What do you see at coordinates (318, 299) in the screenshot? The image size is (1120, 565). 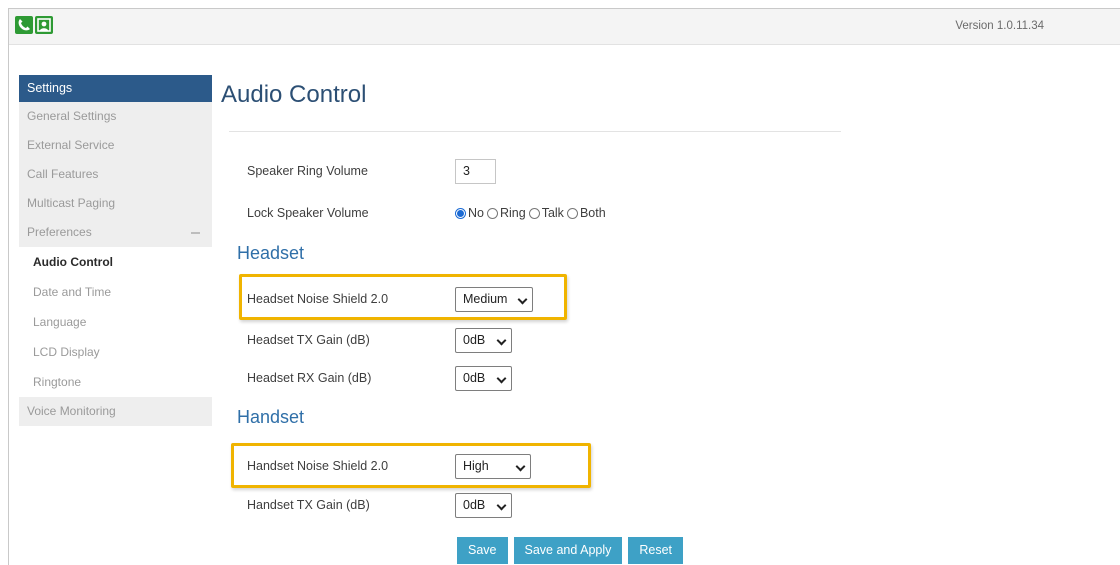 I see `headset-noise-shield-label: Headset Noise Shield 2.0` at bounding box center [318, 299].